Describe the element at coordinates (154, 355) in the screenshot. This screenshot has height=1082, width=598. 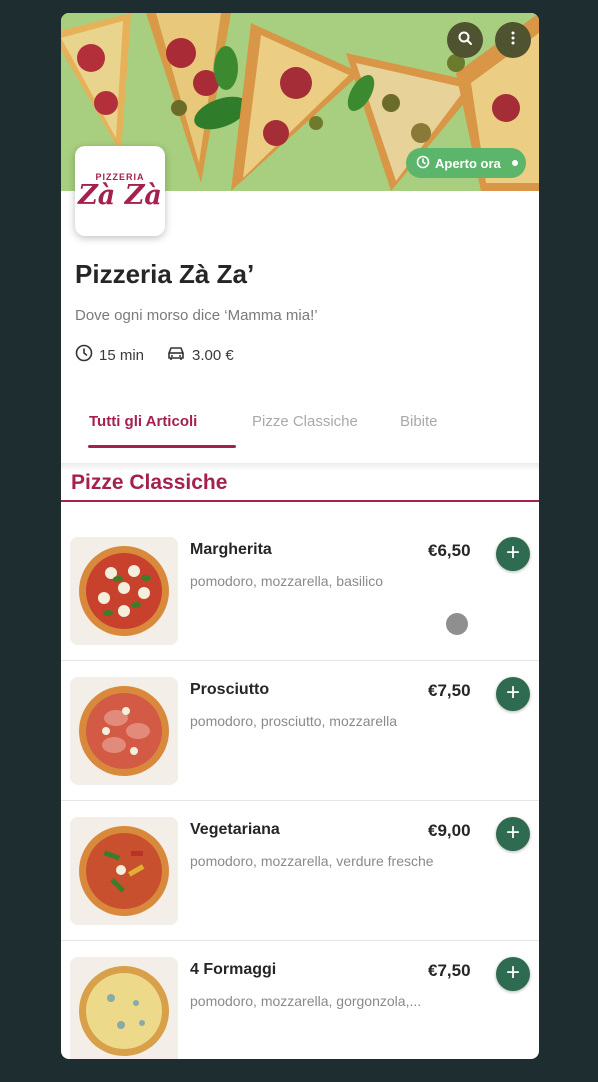
I see `delivery-info: 15 min 3.00 €` at that location.